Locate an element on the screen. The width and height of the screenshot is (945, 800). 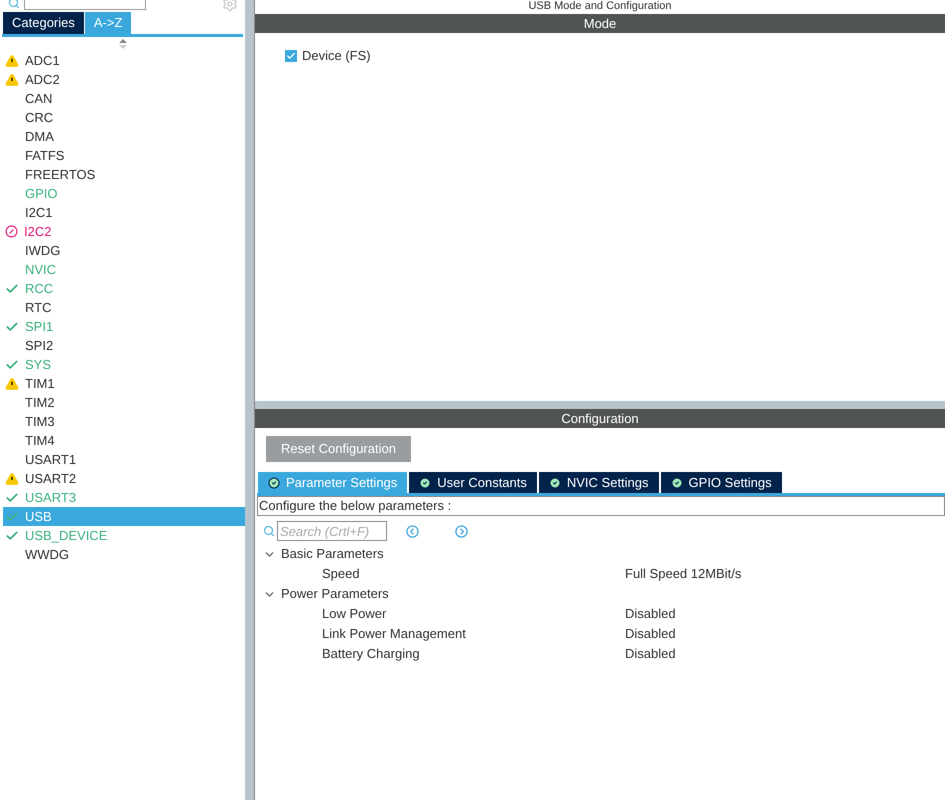
section-header: Configuration is located at coordinates (600, 418).